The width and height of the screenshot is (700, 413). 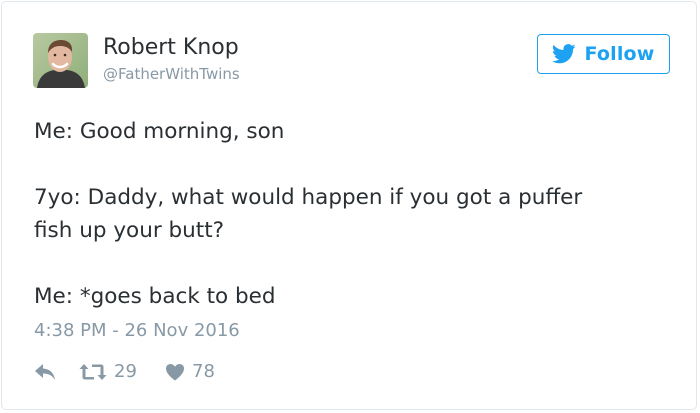 I want to click on reply-icon, so click(x=45, y=372).